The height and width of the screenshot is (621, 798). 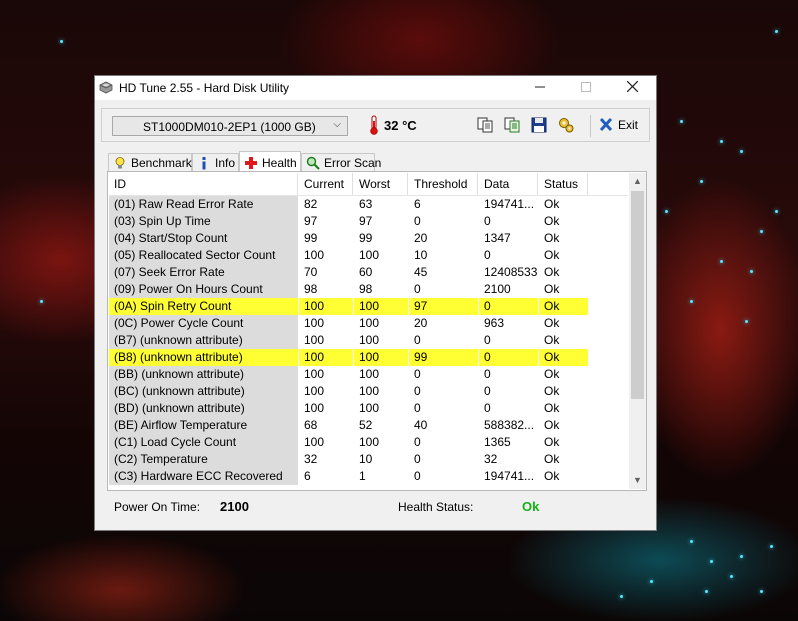 I want to click on tab-health: Health, so click(x=270, y=161).